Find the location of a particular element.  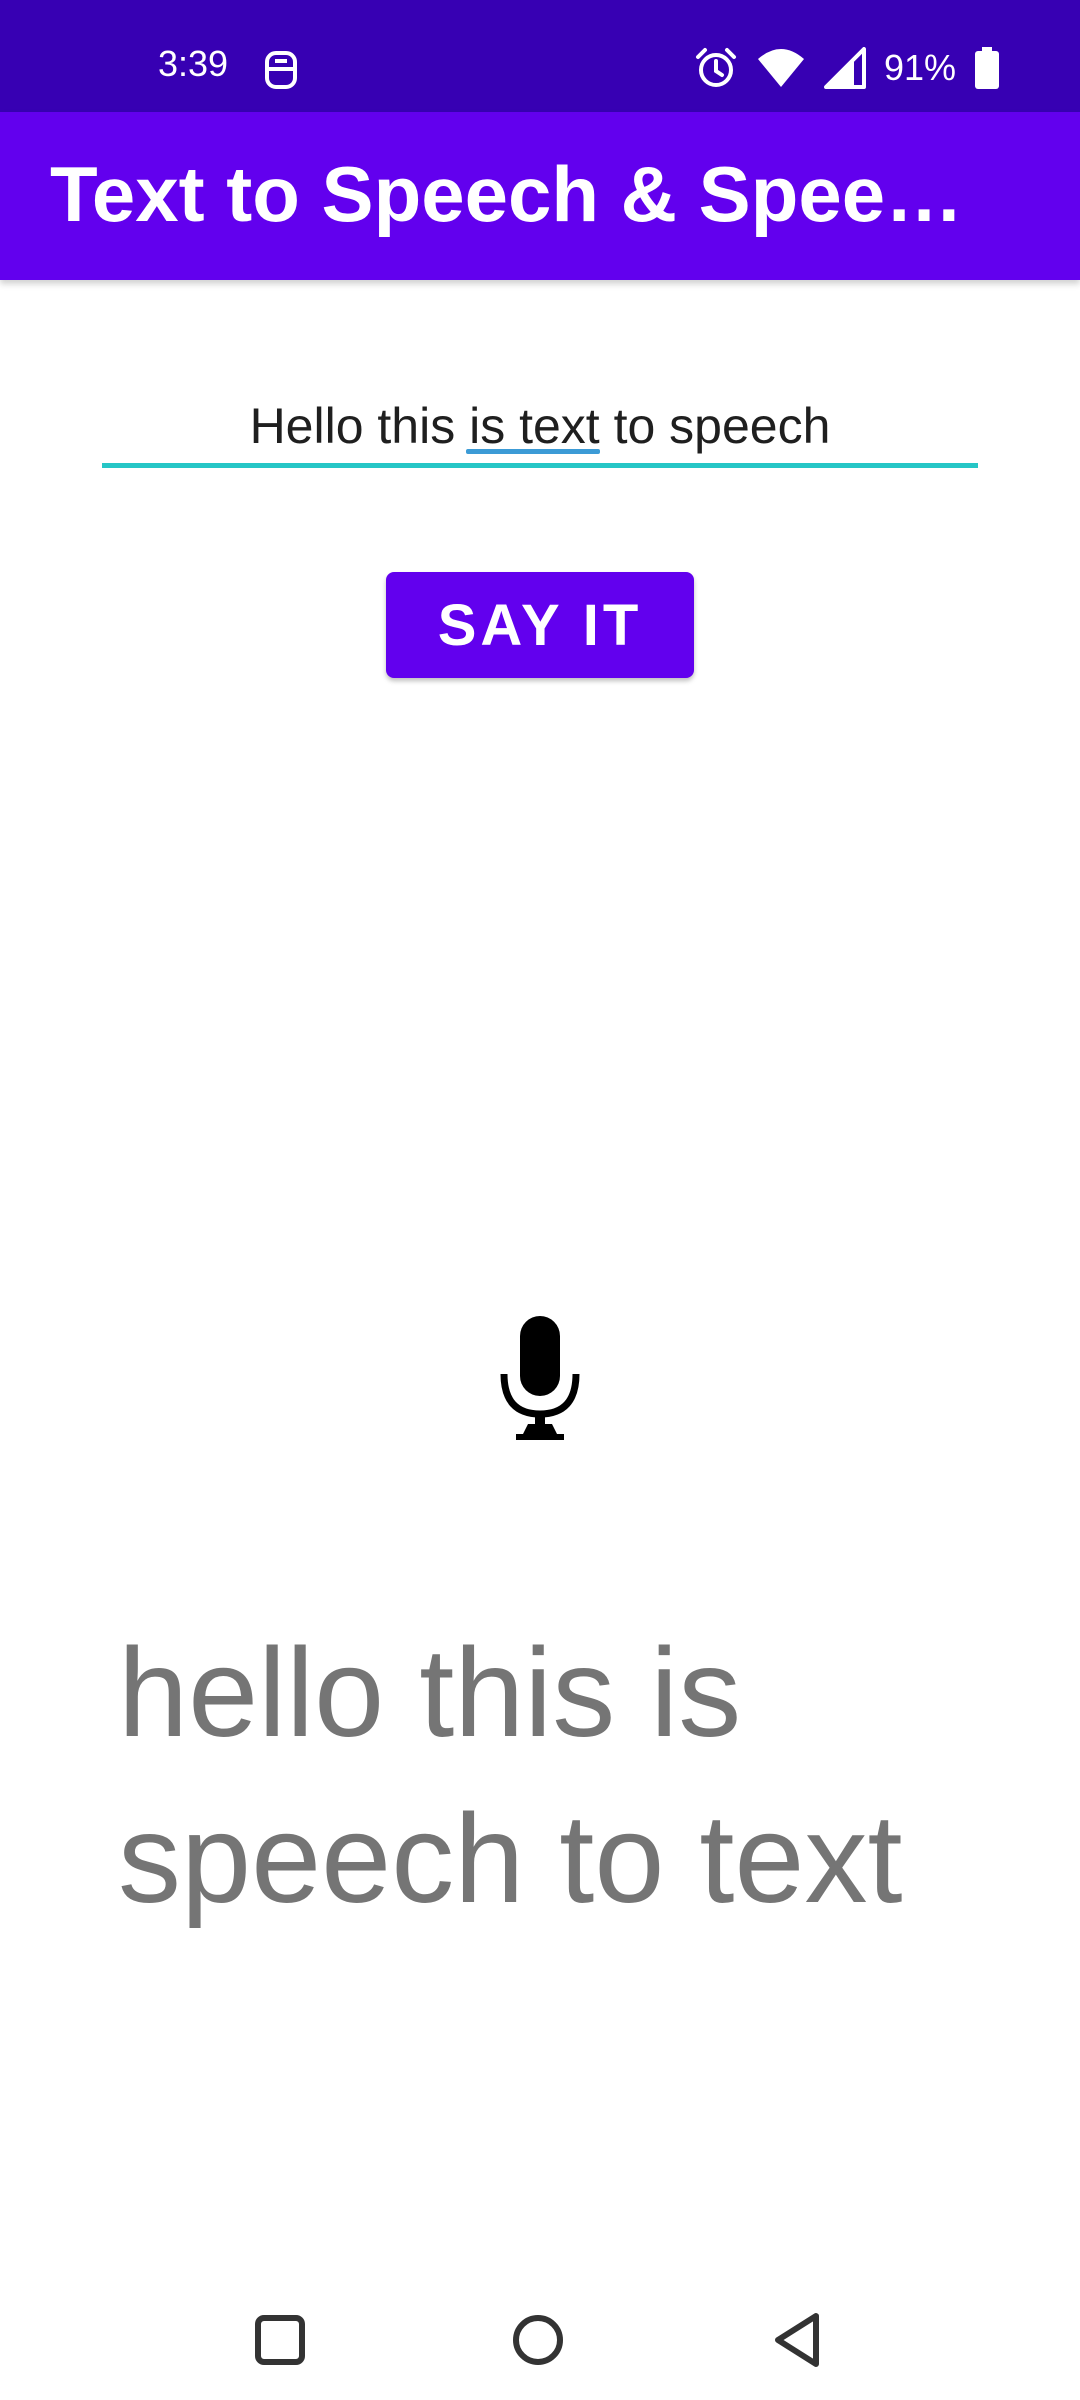

home-circle-icon is located at coordinates (538, 2340).